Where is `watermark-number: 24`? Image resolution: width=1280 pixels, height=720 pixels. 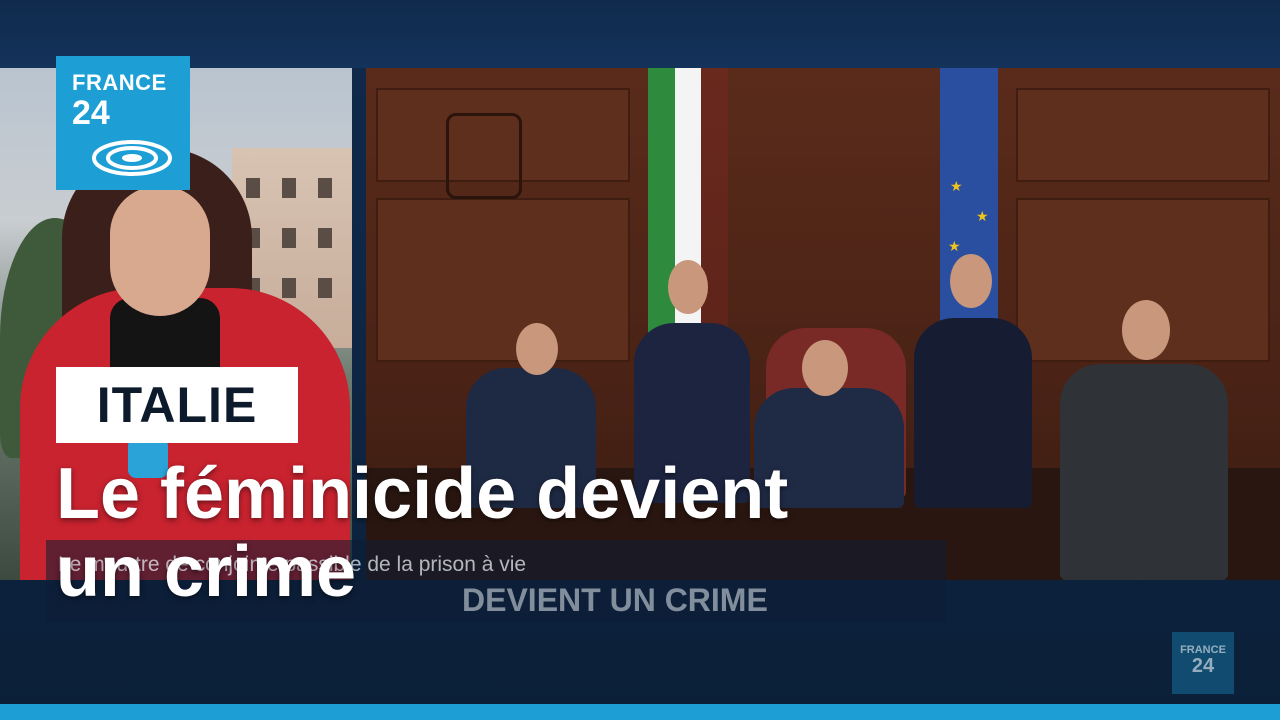 watermark-number: 24 is located at coordinates (1203, 666).